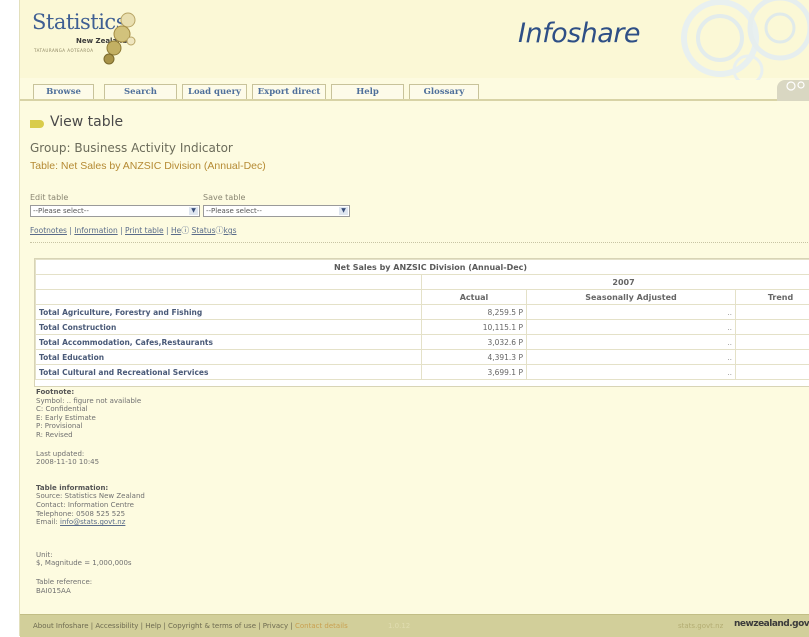 The height and width of the screenshot is (637, 809). Describe the element at coordinates (90, 514) in the screenshot. I see `table-info-line: Telephone: 0508 525 525` at that location.